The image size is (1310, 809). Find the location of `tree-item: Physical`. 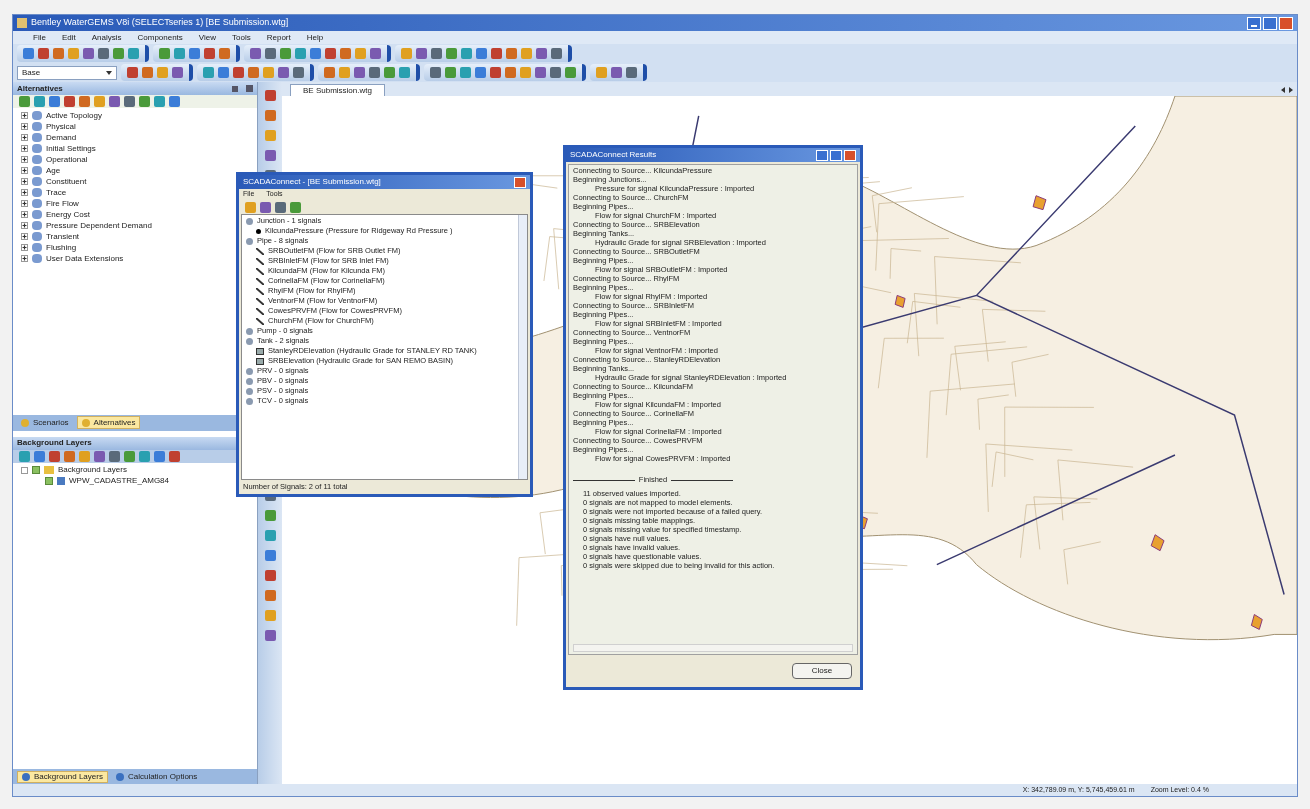

tree-item: Physical is located at coordinates (61, 126).